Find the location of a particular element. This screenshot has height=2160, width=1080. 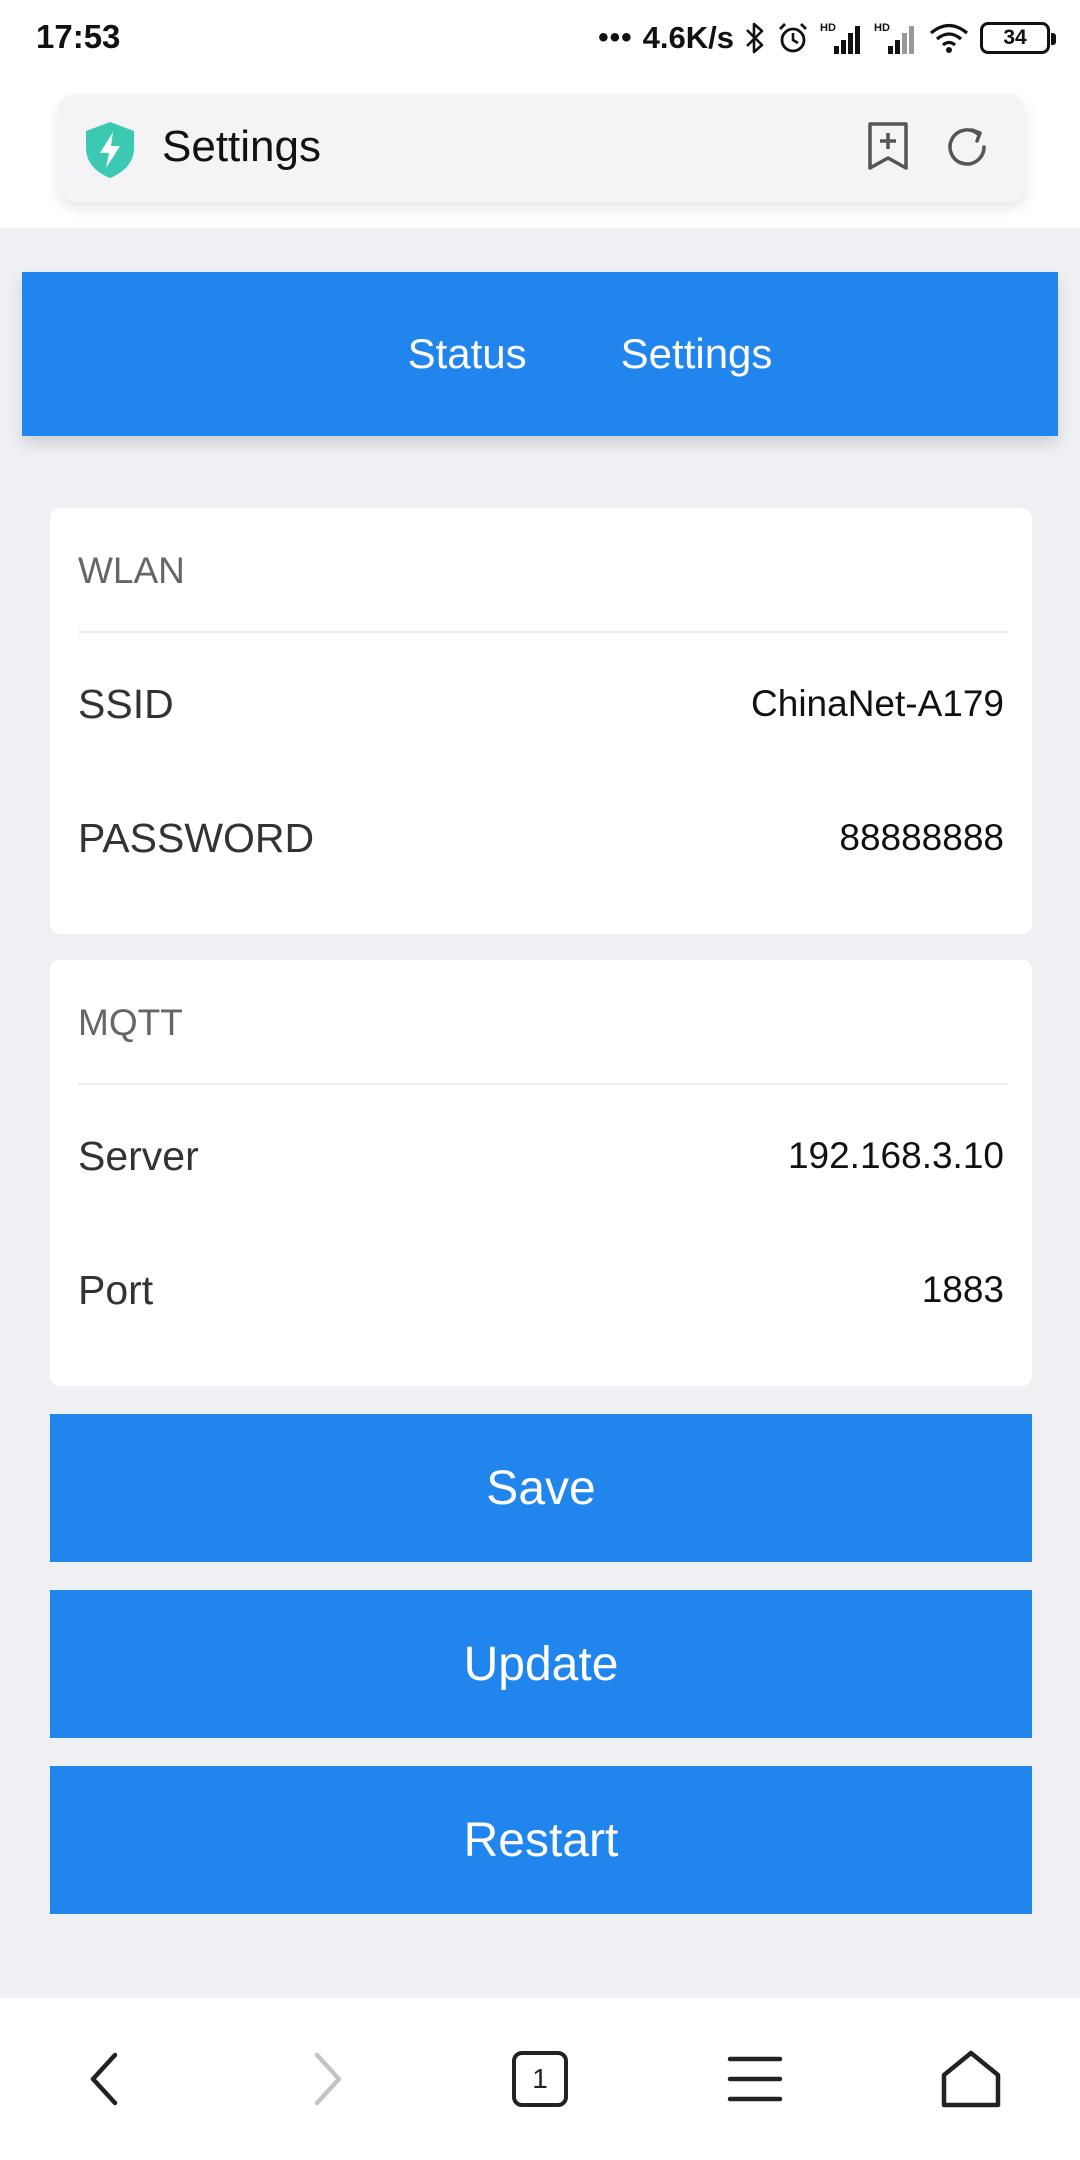

tabs-icon: 1 is located at coordinates (540, 2079).